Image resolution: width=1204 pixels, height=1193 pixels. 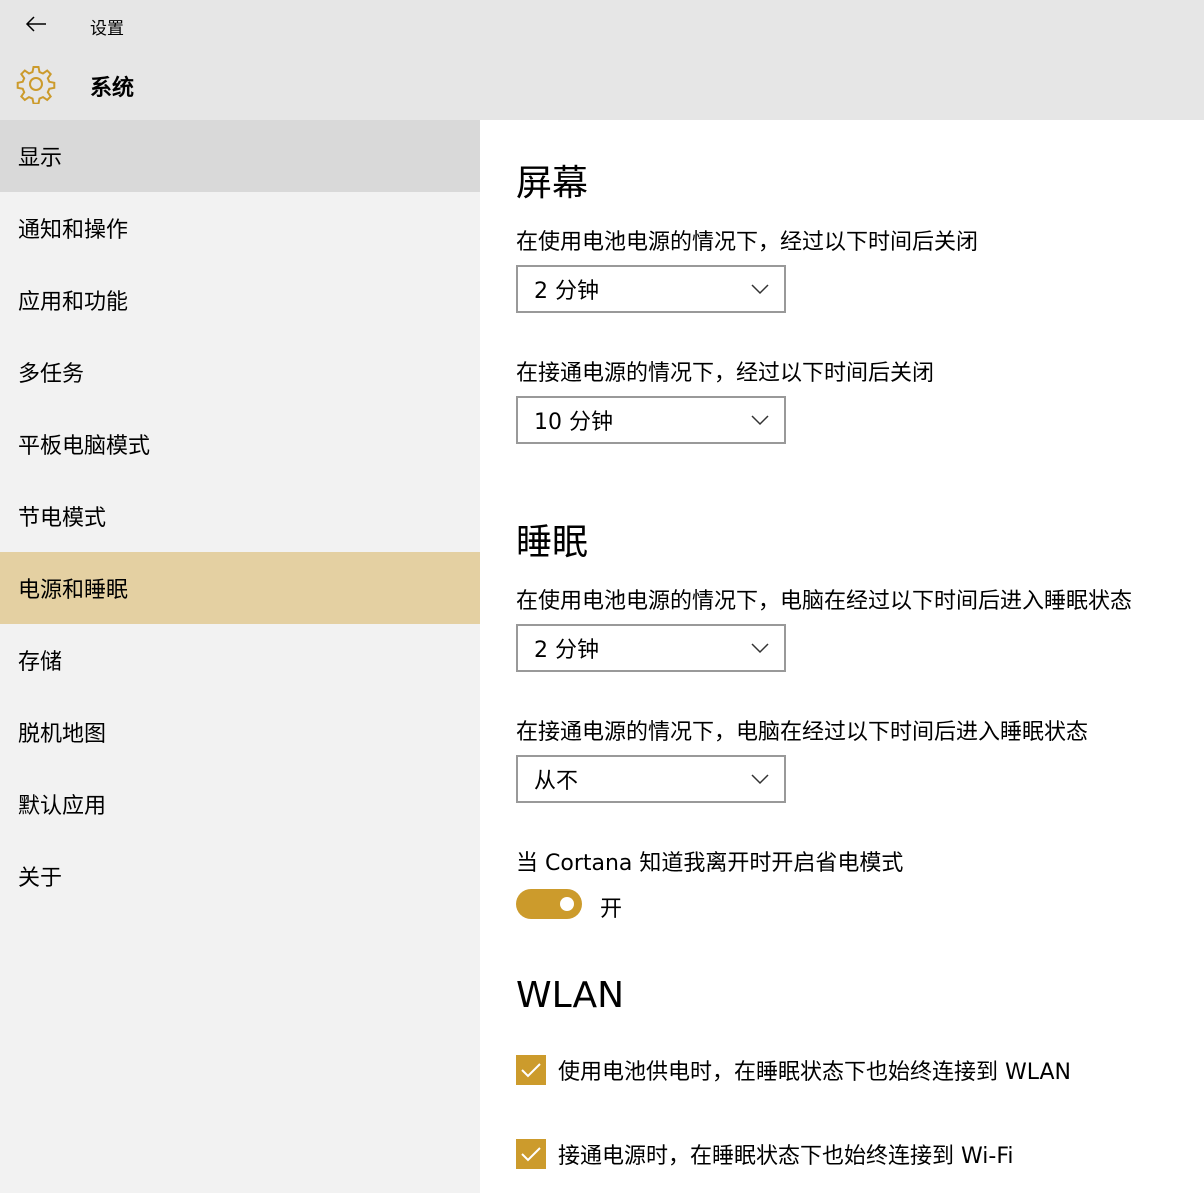 I want to click on sidebar-item-display: 显示, so click(x=240, y=156).